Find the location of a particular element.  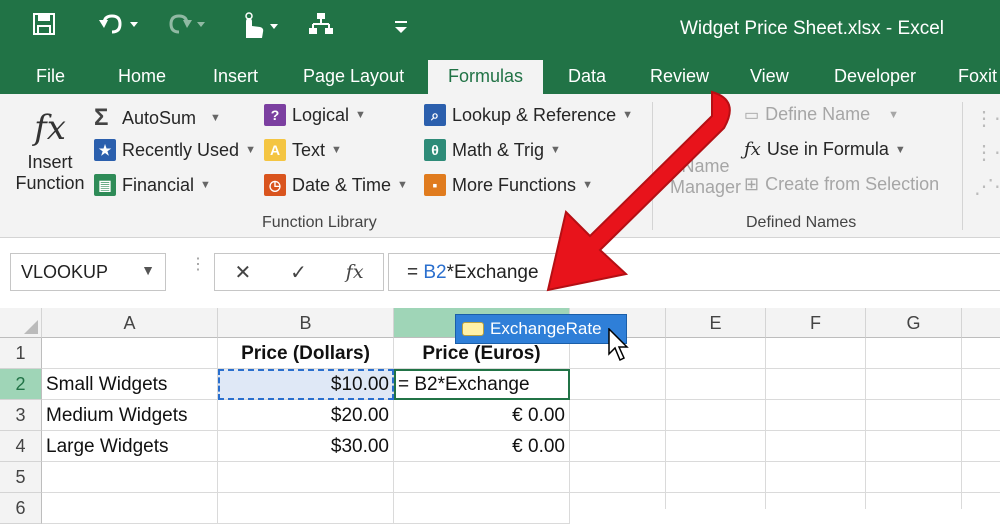

column-header-f: F is located at coordinates (816, 323).